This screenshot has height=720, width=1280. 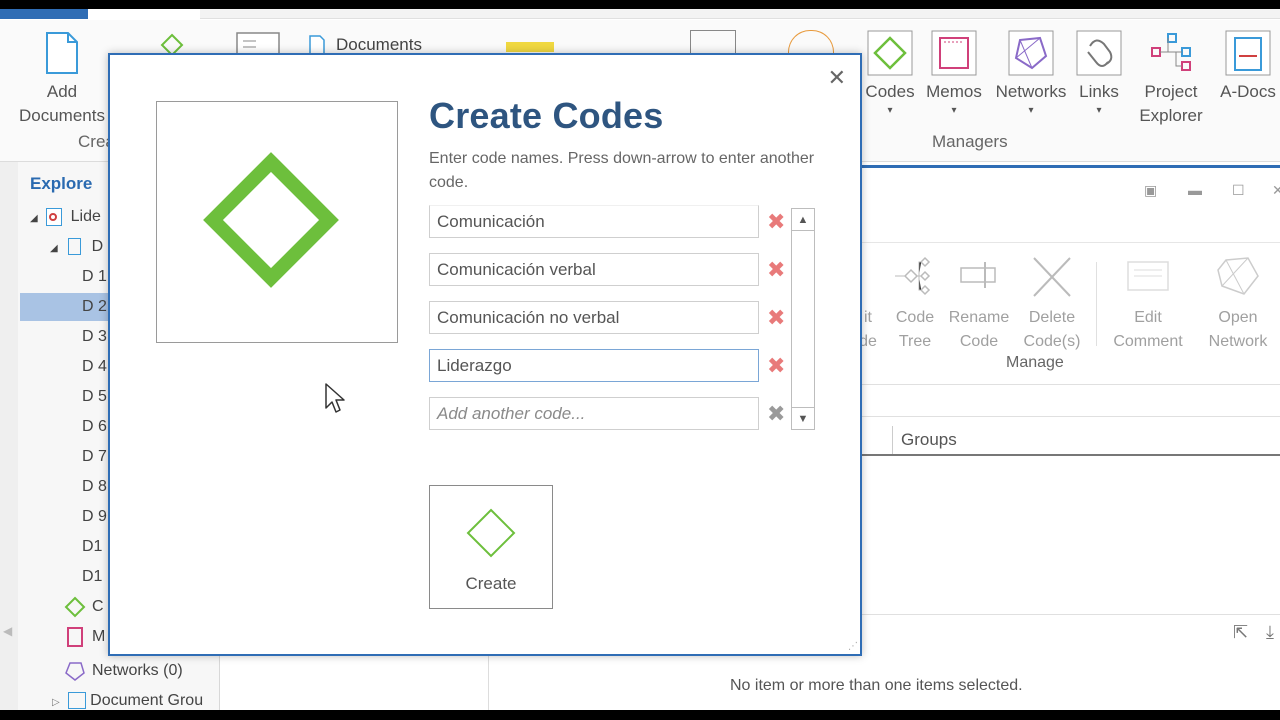 I want to click on a-docs-button: A-Docs, so click(x=1248, y=67).